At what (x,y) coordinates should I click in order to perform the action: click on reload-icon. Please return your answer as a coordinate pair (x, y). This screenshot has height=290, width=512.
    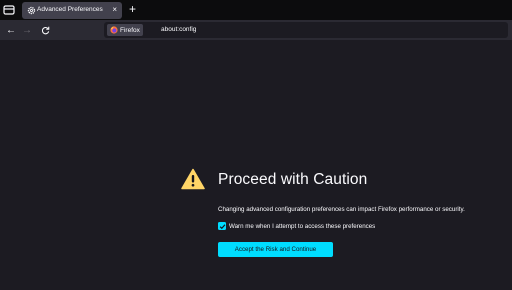
    Looking at the image, I should click on (45, 30).